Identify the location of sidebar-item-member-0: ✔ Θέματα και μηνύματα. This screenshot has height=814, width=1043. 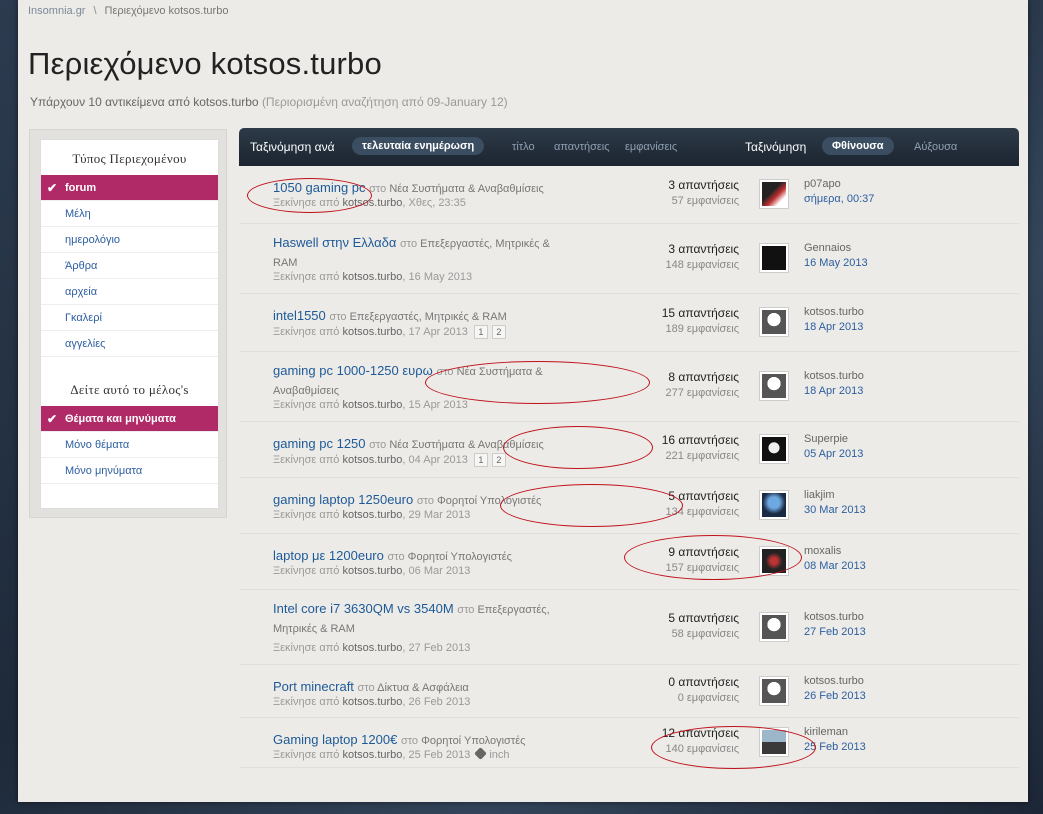
(129, 419).